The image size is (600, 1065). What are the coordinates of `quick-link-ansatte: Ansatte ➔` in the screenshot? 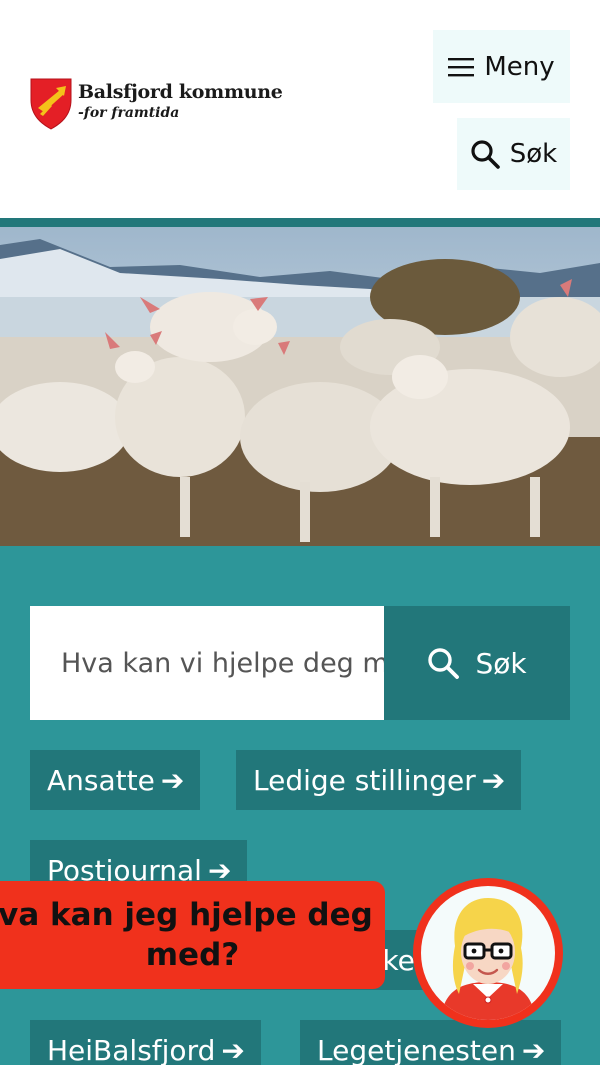 It's located at (115, 780).